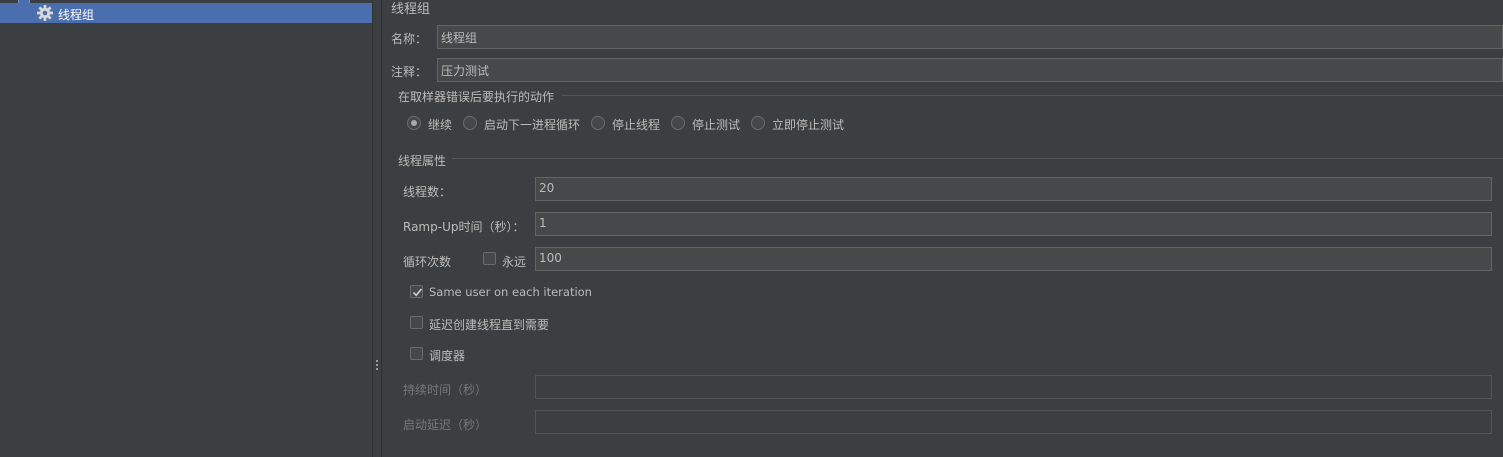  I want to click on radio-continue, so click(414, 123).